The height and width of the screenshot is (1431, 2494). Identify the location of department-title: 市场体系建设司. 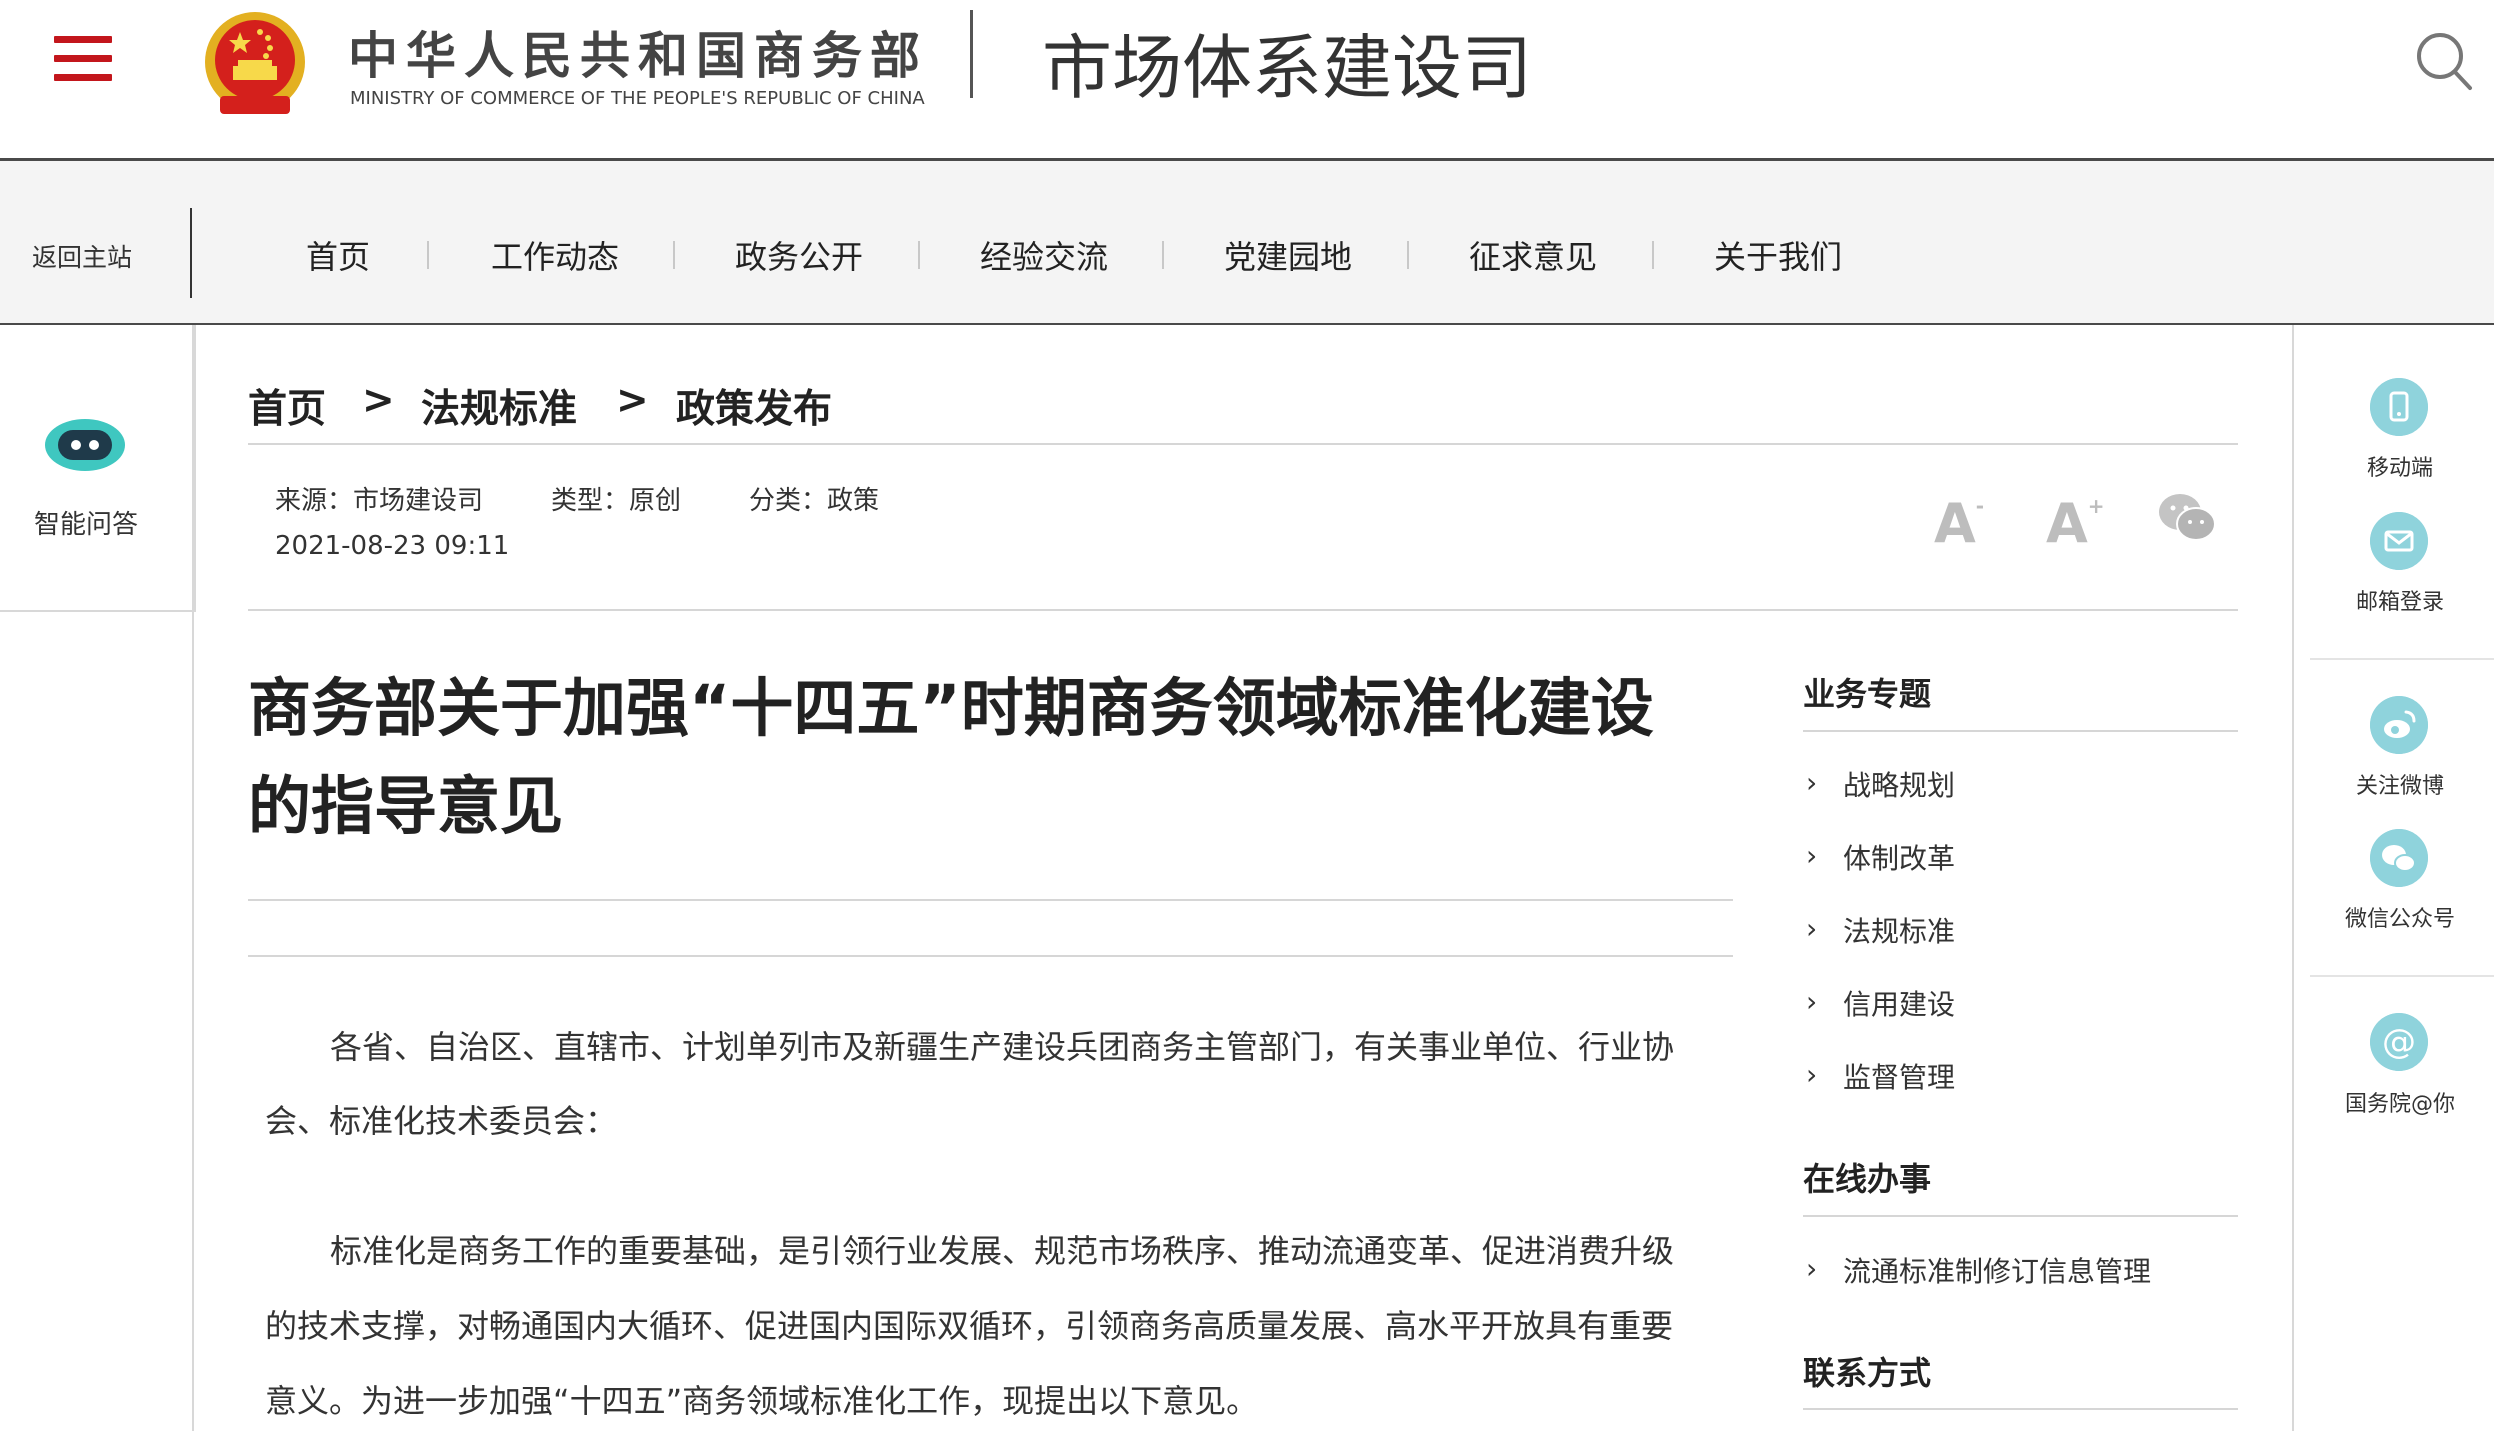
(1287, 68).